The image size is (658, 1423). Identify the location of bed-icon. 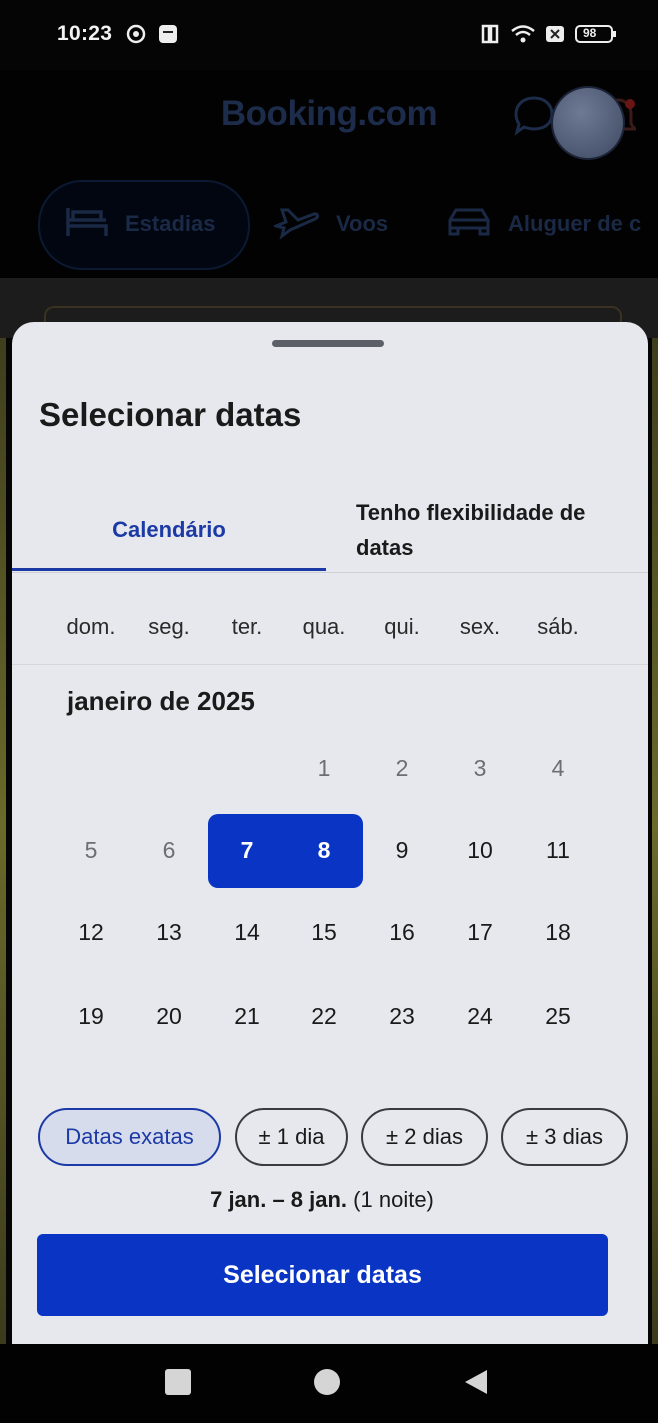
(87, 224).